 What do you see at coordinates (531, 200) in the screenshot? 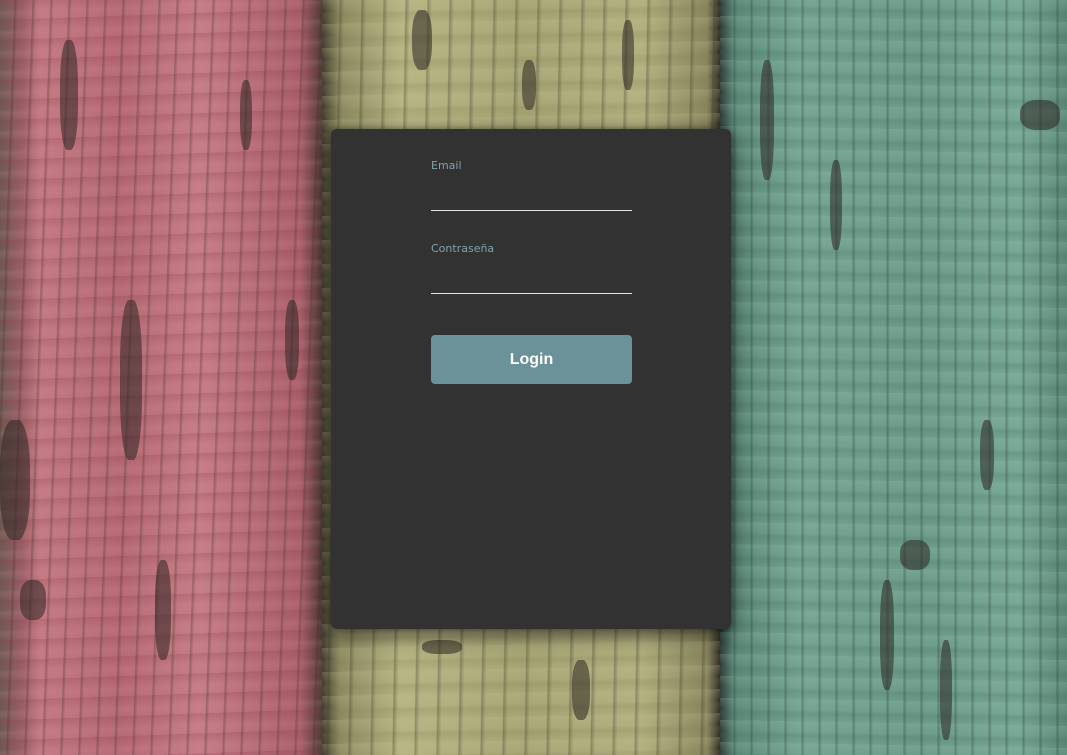
I see `email-input` at bounding box center [531, 200].